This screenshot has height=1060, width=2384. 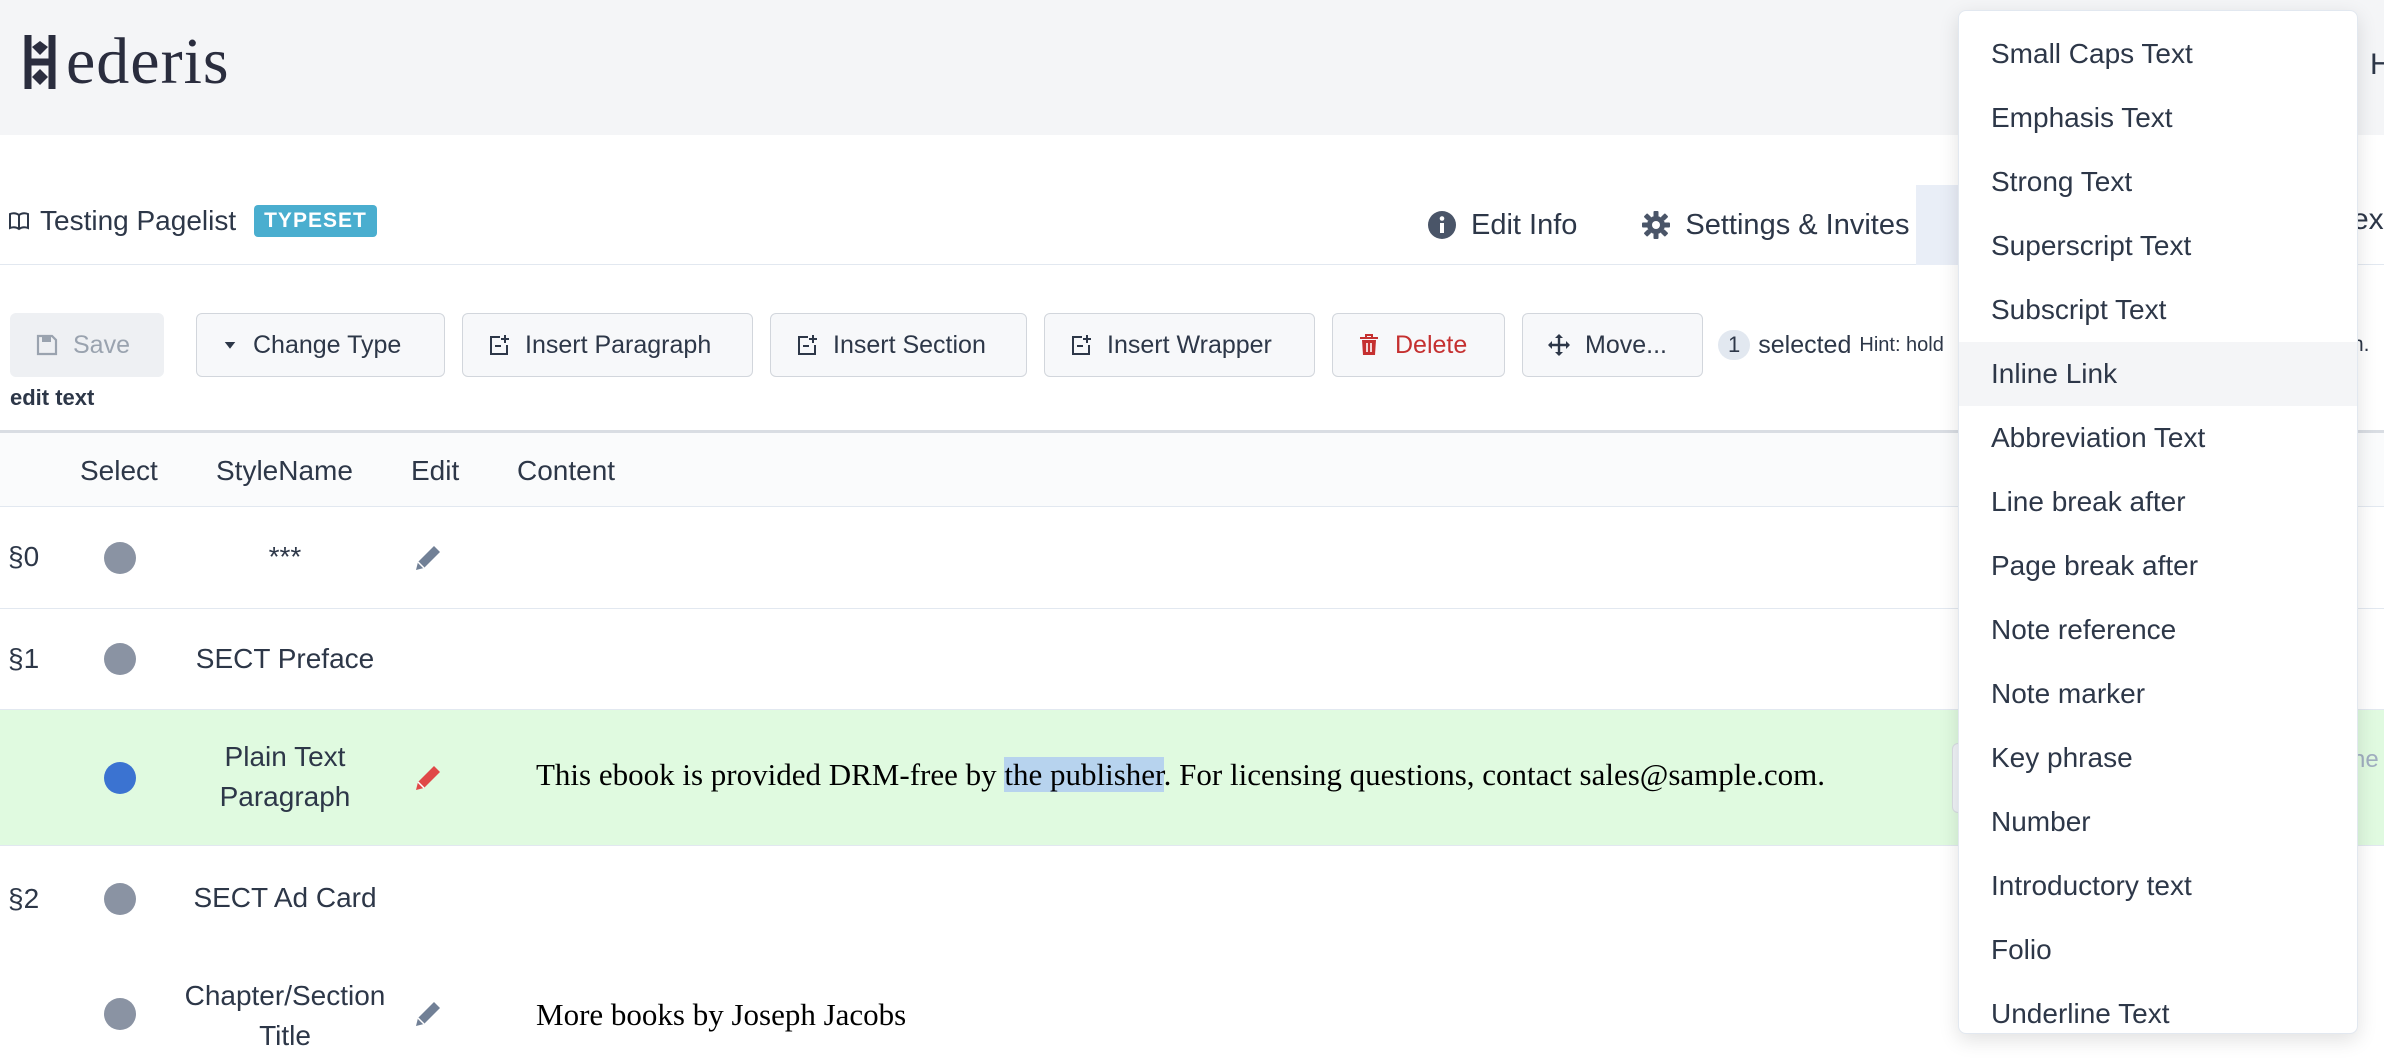 What do you see at coordinates (19, 221) in the screenshot?
I see `book-icon` at bounding box center [19, 221].